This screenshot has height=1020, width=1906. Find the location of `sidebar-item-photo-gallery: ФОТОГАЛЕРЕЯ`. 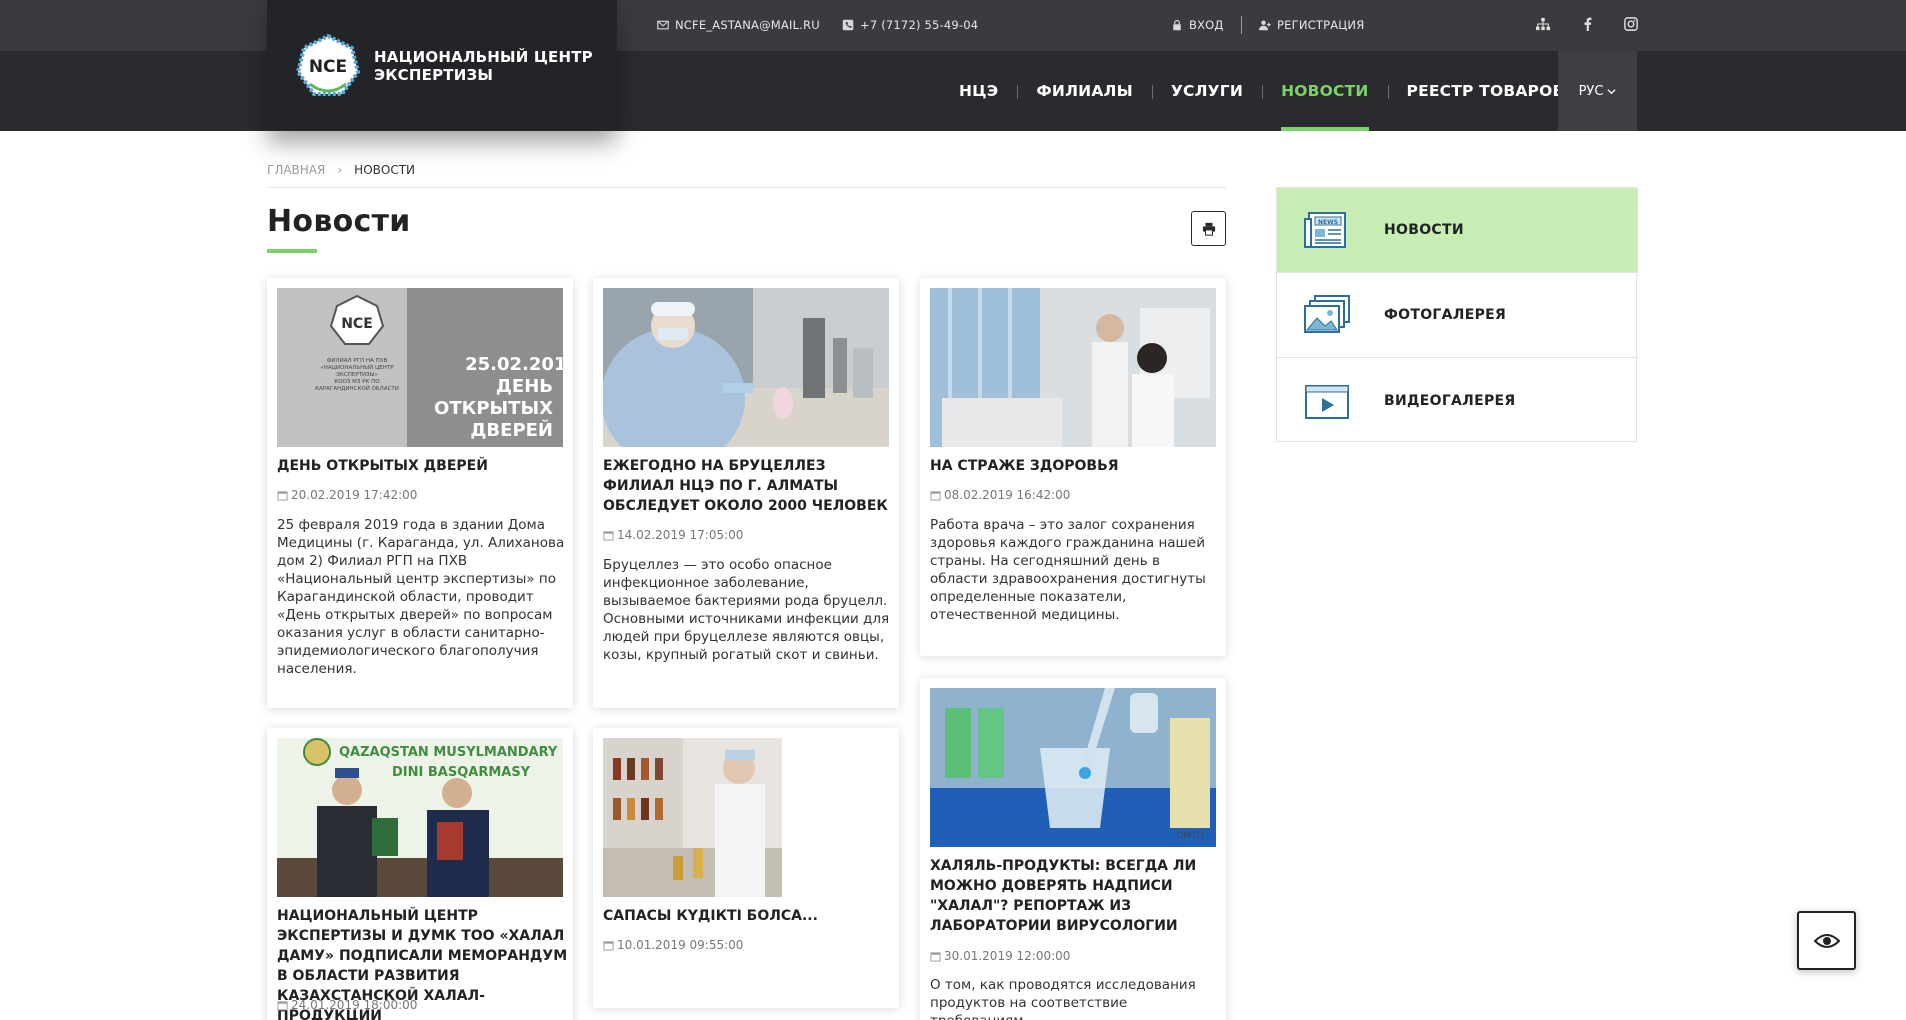

sidebar-item-photo-gallery: ФОТОГАЛЕРЕЯ is located at coordinates (1457, 315).